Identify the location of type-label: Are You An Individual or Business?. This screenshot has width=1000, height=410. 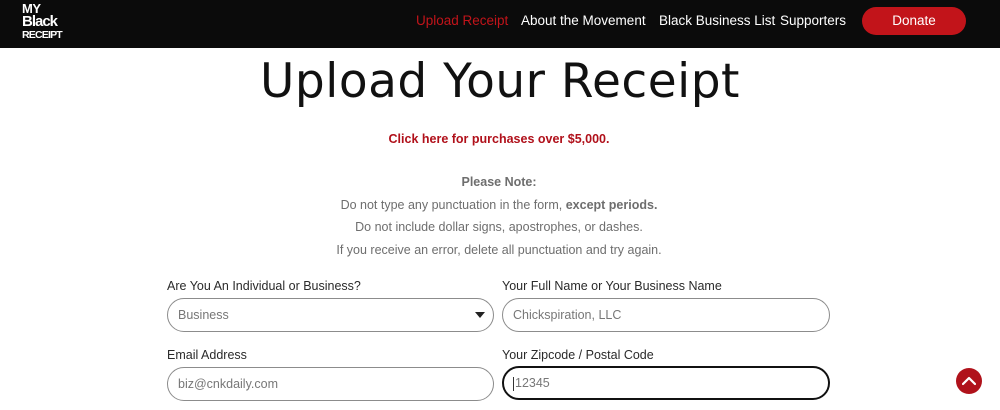
(264, 286).